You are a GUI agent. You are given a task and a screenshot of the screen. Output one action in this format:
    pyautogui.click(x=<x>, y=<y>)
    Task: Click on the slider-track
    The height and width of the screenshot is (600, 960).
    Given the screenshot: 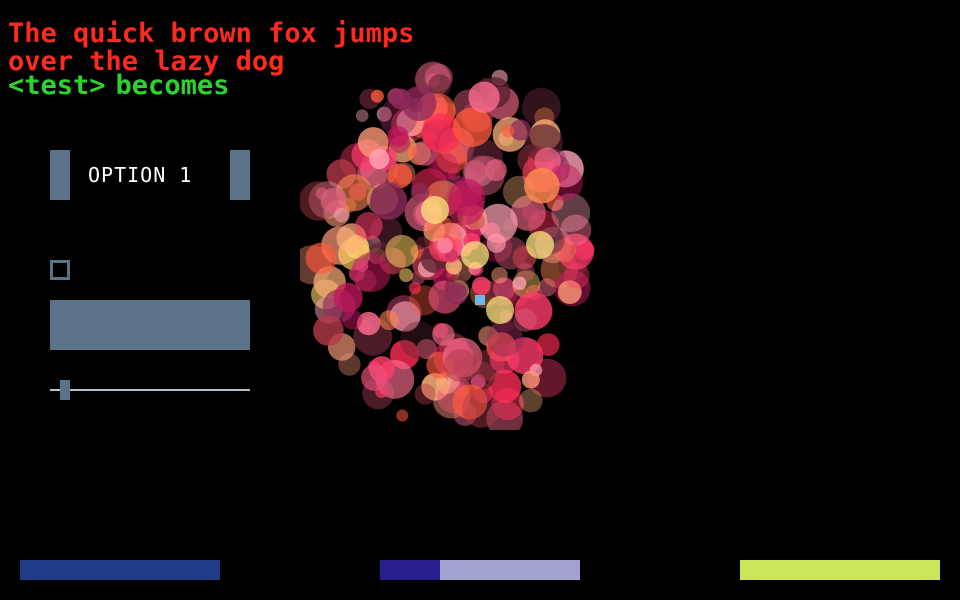 What is the action you would take?
    pyautogui.click(x=150, y=390)
    